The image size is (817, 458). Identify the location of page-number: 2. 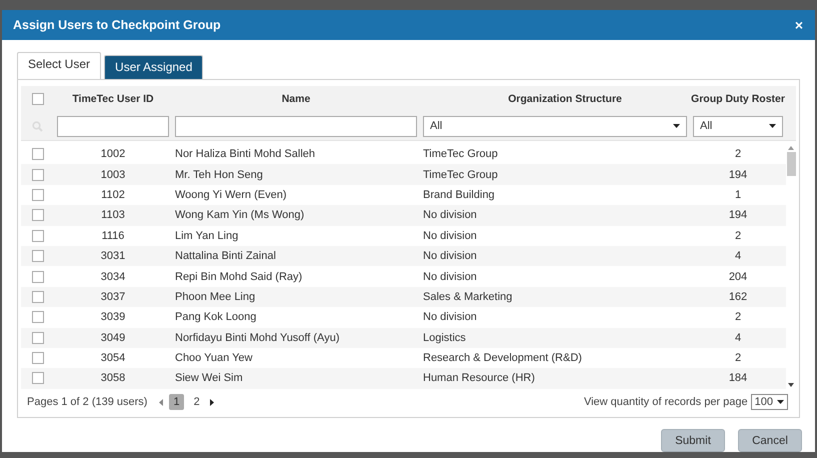
(197, 402).